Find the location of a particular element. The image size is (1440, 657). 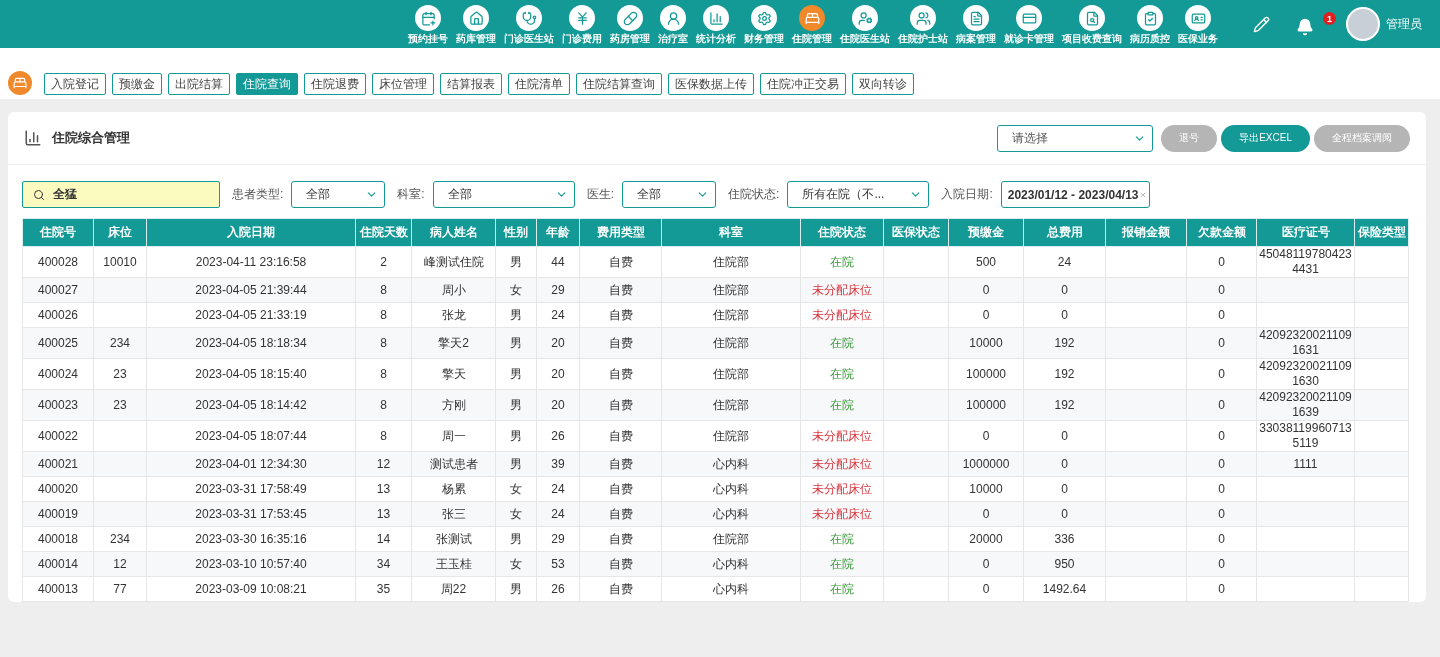

column-header: 总费用 is located at coordinates (1064, 232).